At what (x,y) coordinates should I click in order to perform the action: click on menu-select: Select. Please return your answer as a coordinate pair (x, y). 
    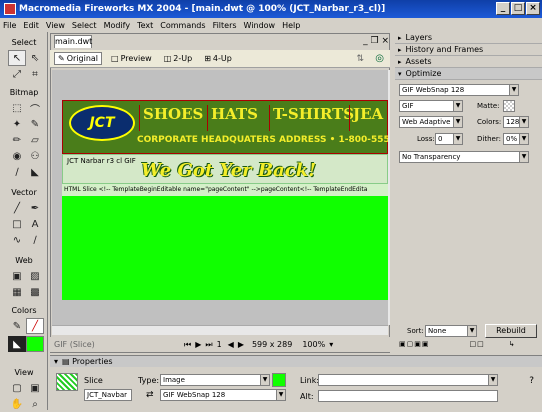
    Looking at the image, I should click on (84, 25).